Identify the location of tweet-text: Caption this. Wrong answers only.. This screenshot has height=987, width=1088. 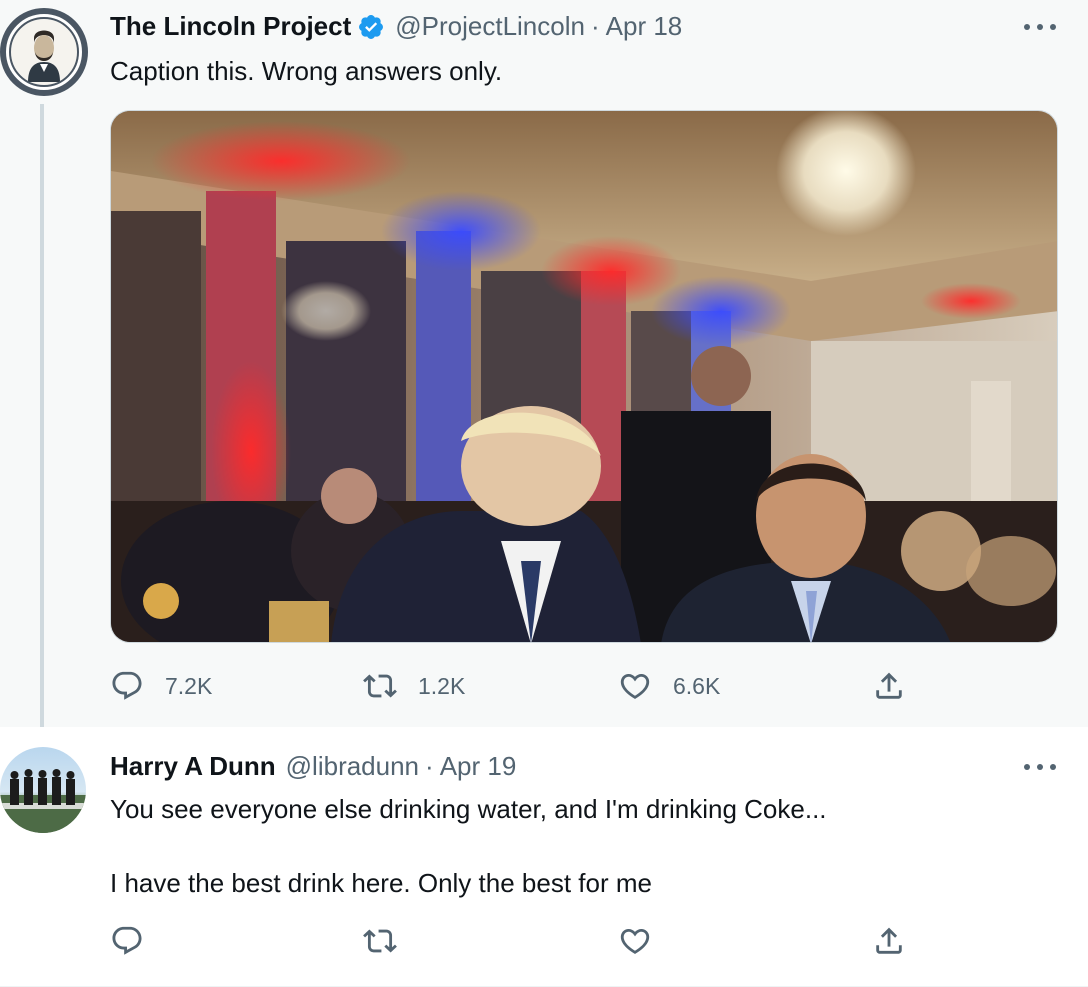
(306, 71).